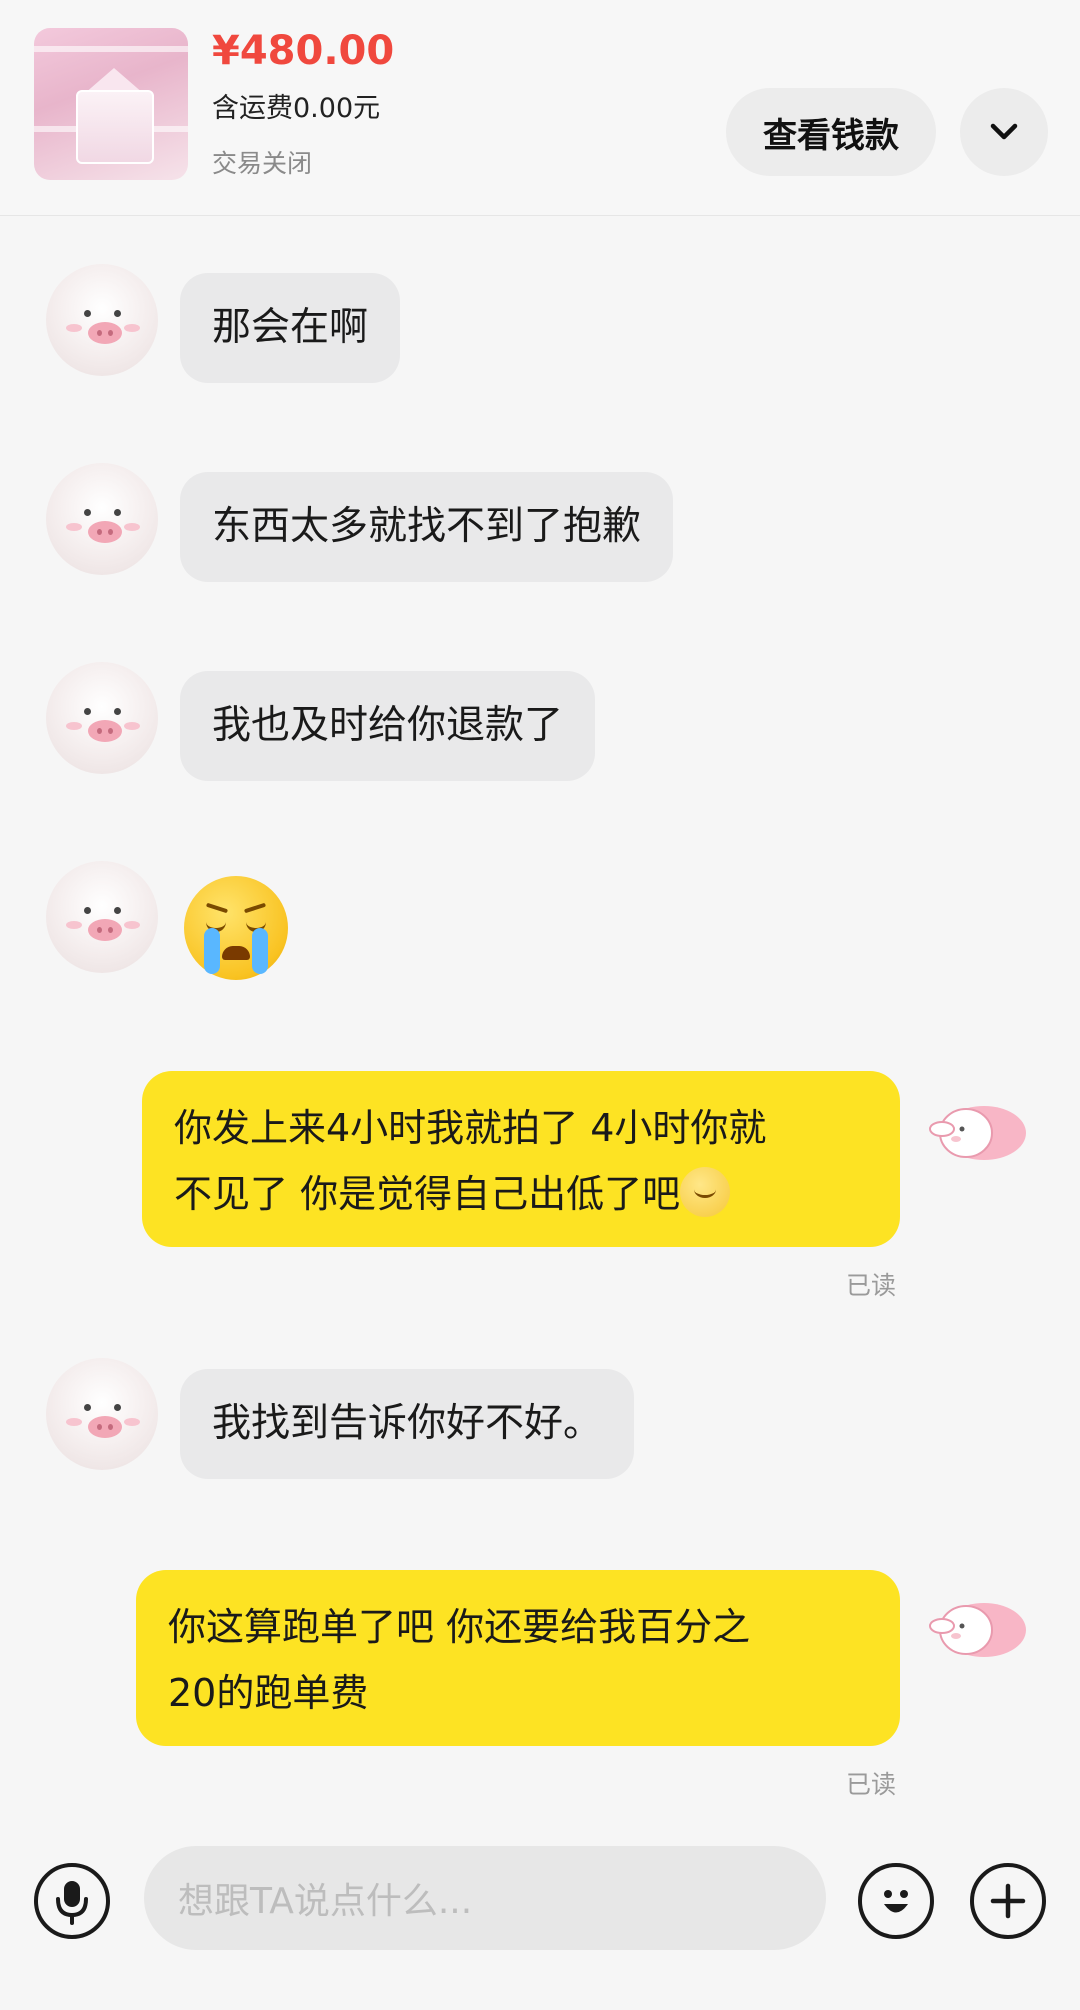 Image resolution: width=1080 pixels, height=2010 pixels. I want to click on smiley-icon, so click(896, 1901).